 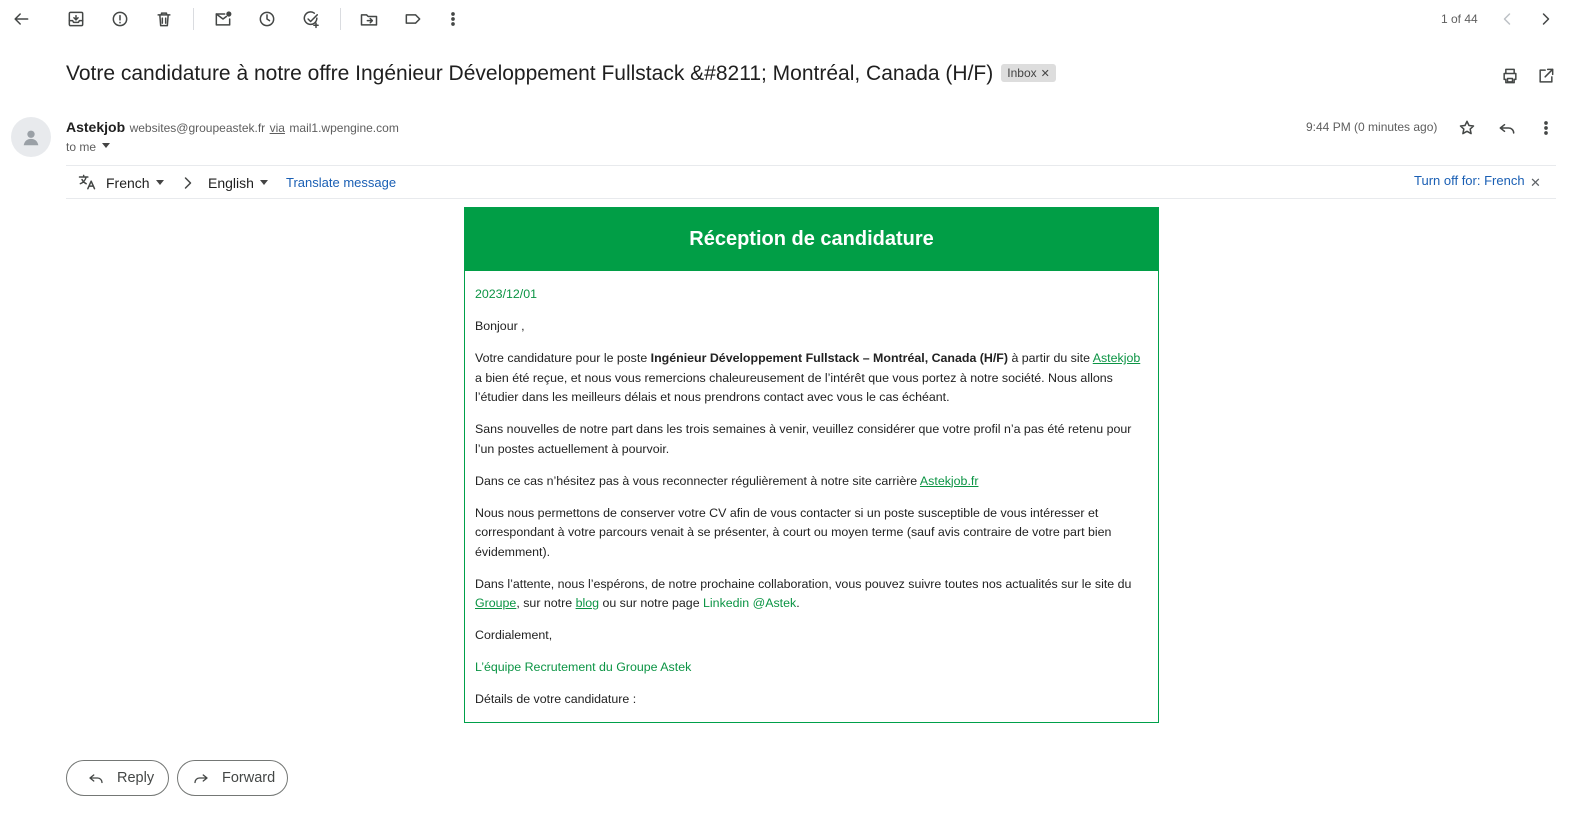 I want to click on email-header-banner: Réception de candidature, so click(x=811, y=239).